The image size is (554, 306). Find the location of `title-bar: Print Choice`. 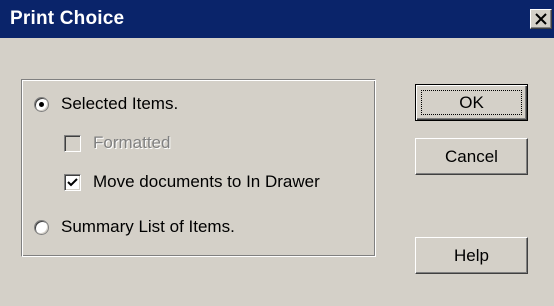

title-bar: Print Choice is located at coordinates (277, 19).